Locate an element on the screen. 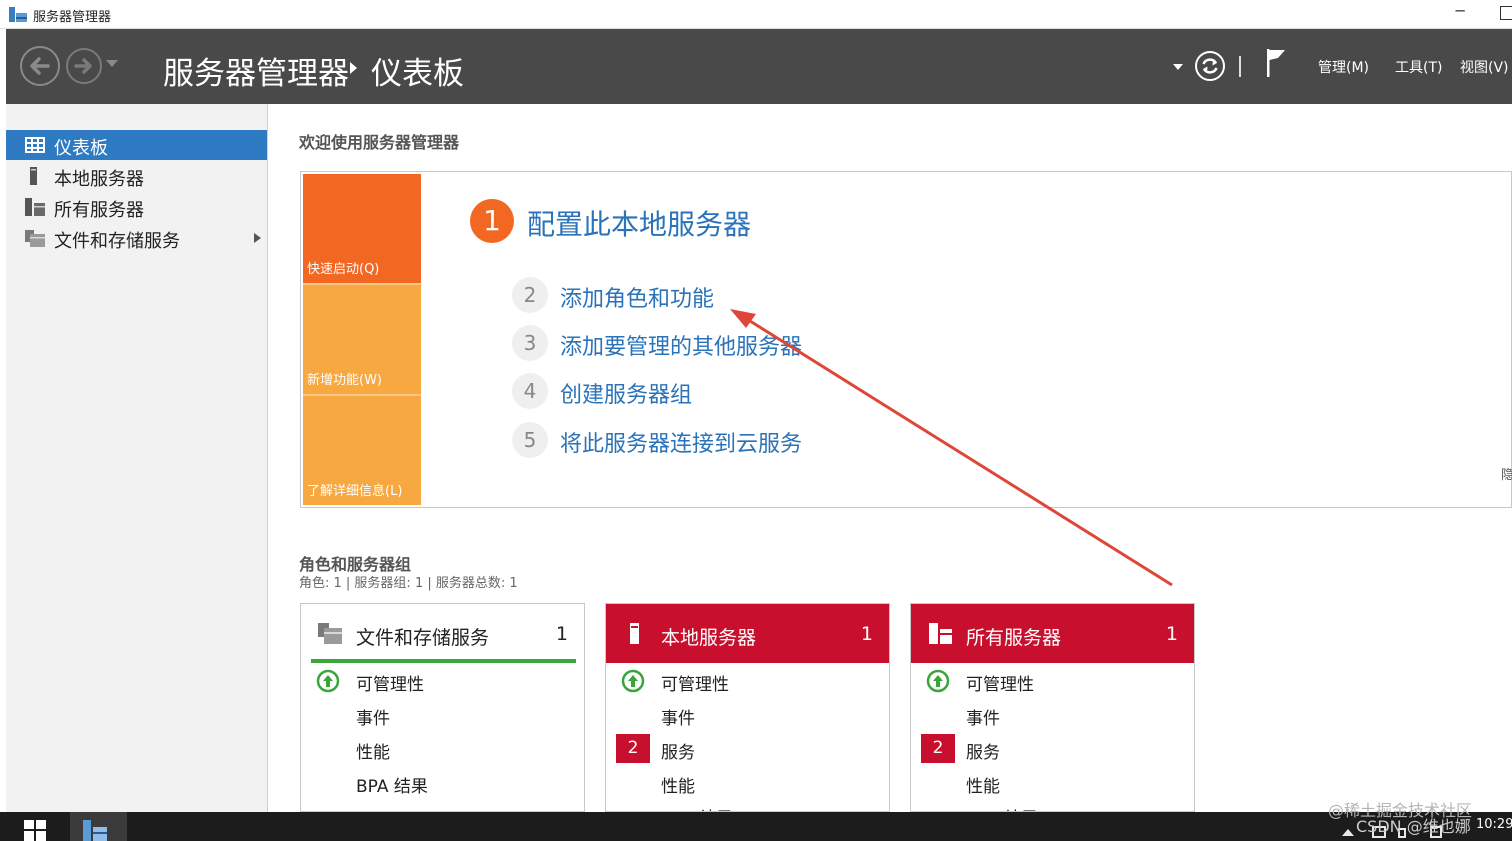 This screenshot has height=841, width=1512. menu-view: 视图(V) is located at coordinates (1484, 67).